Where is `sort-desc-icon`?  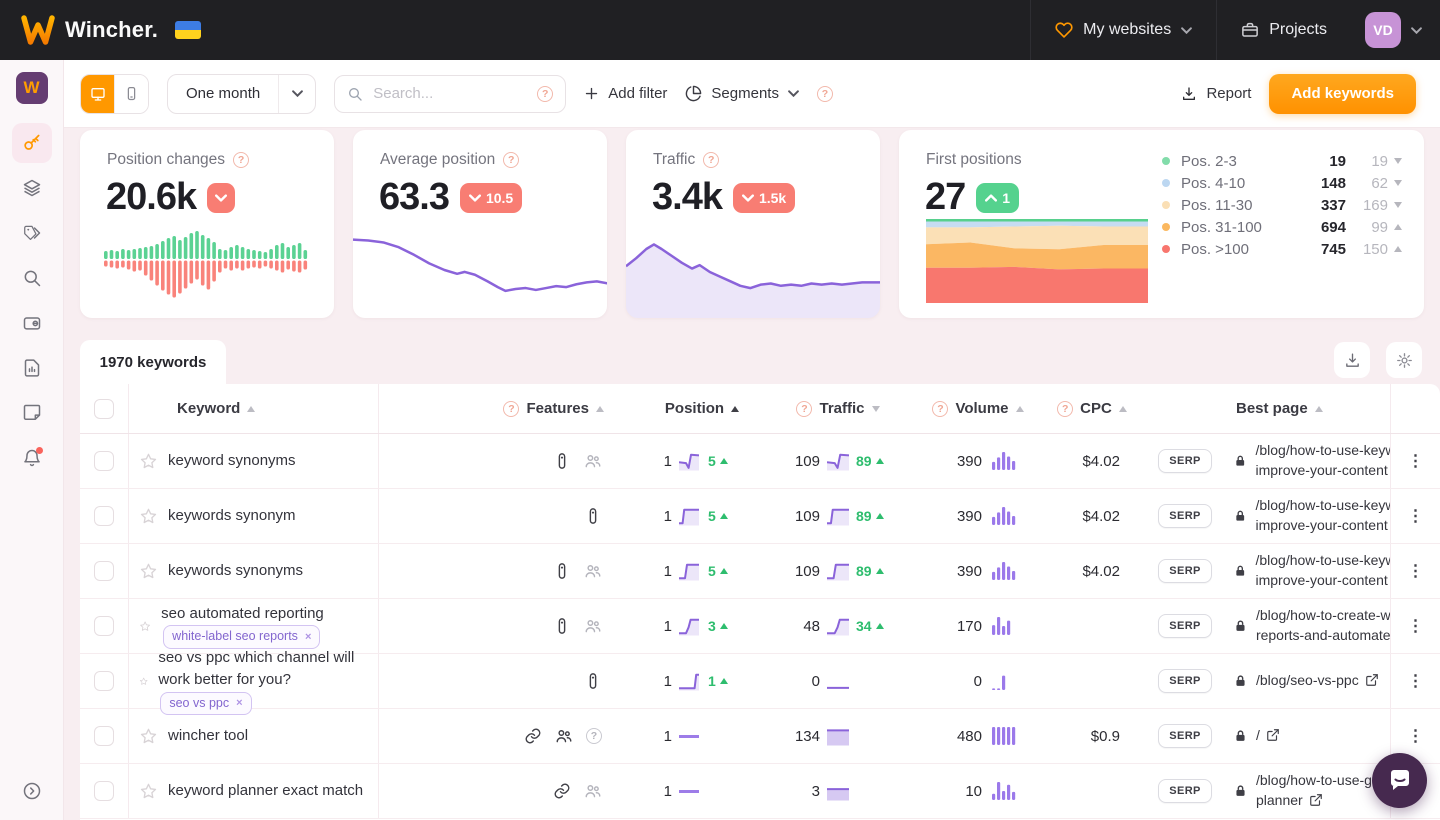
sort-desc-icon is located at coordinates (875, 408).